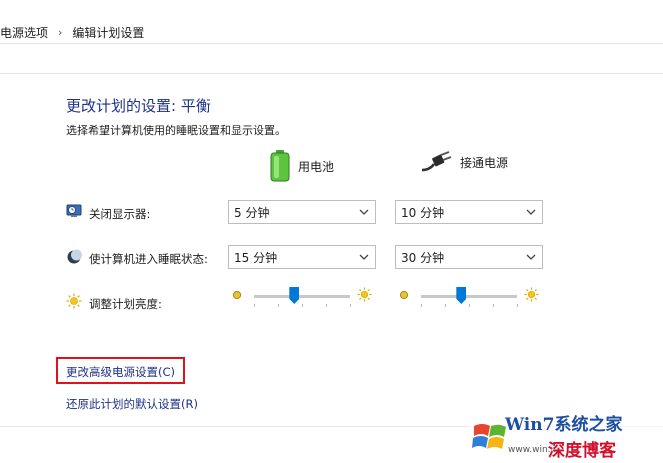 This screenshot has height=463, width=663. Describe the element at coordinates (469, 257) in the screenshot. I see `sleep-plugged-select: 30 分钟` at that location.